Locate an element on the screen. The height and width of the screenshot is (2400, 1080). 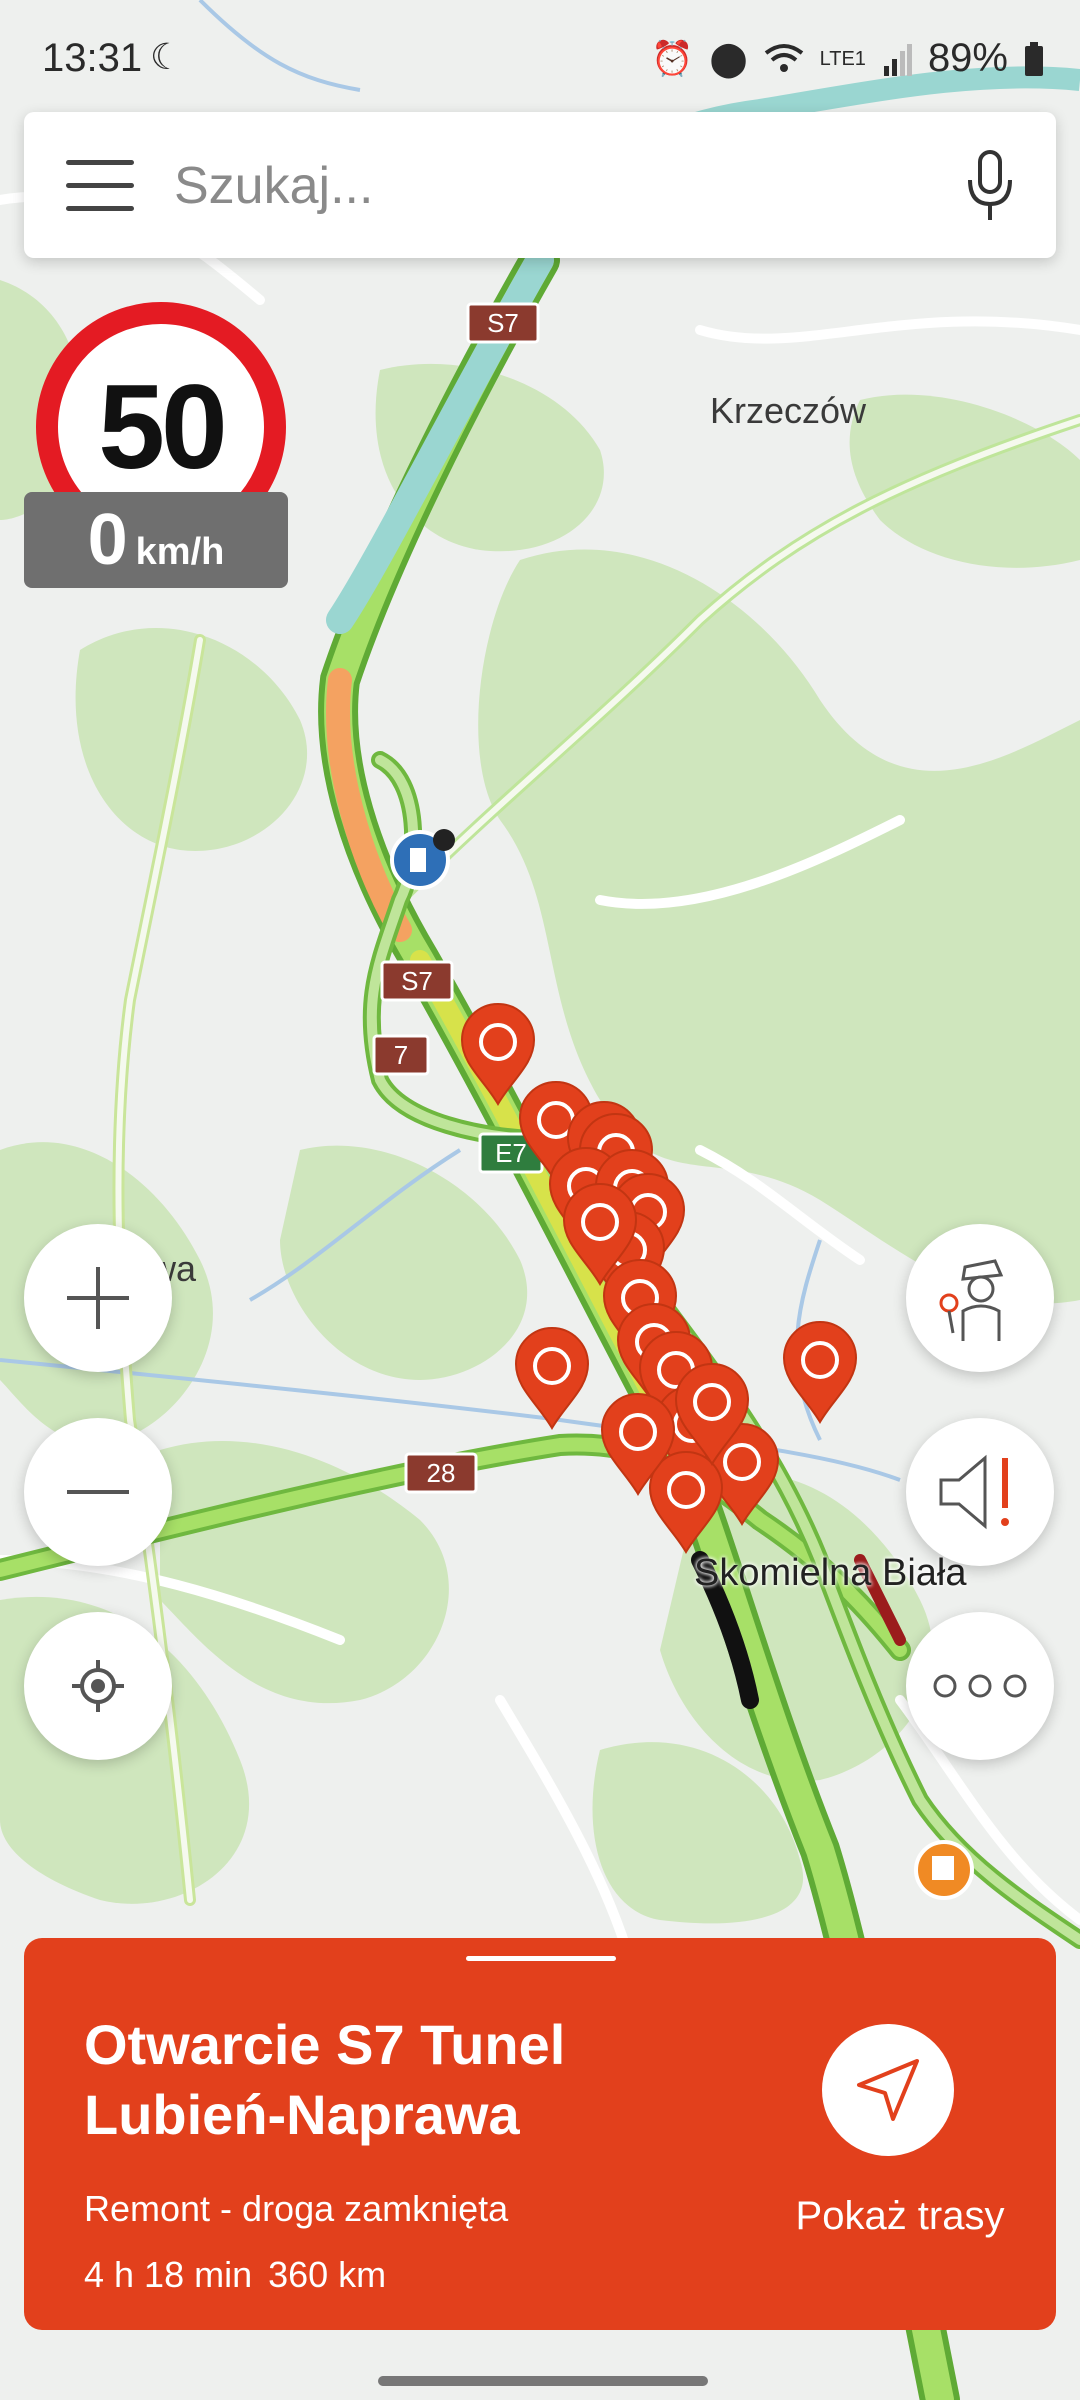
location-icon: ⬤ is located at coordinates (728, 58).